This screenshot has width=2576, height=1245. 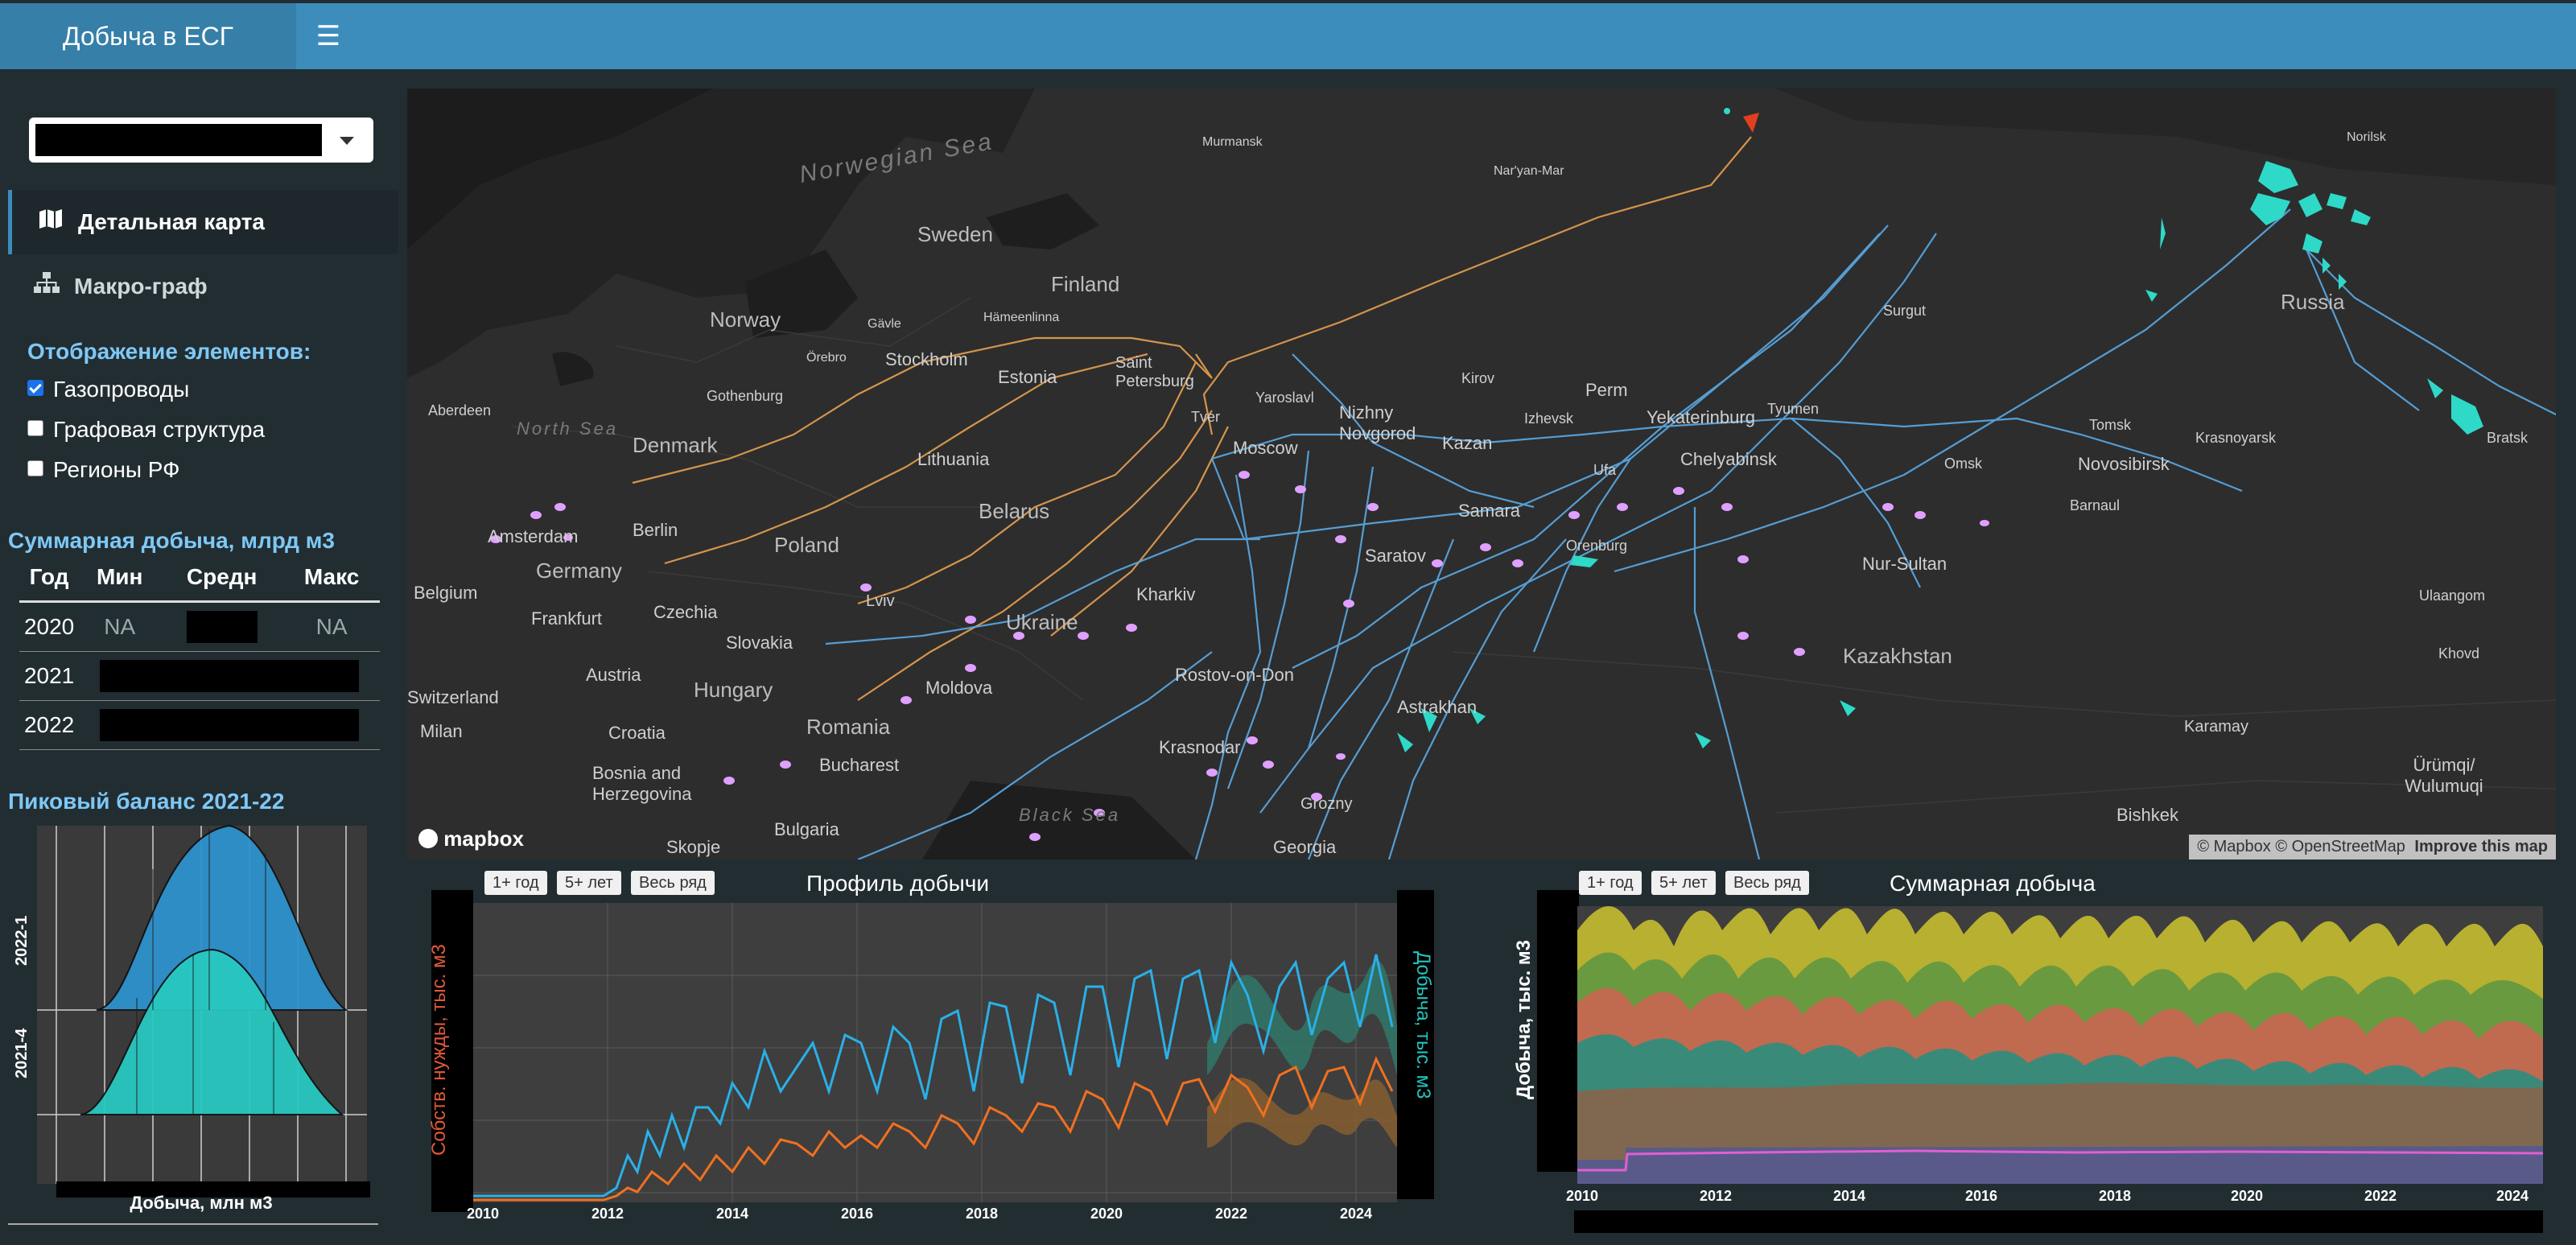 What do you see at coordinates (567, 619) in the screenshot?
I see `map-label-city: Frankfurt` at bounding box center [567, 619].